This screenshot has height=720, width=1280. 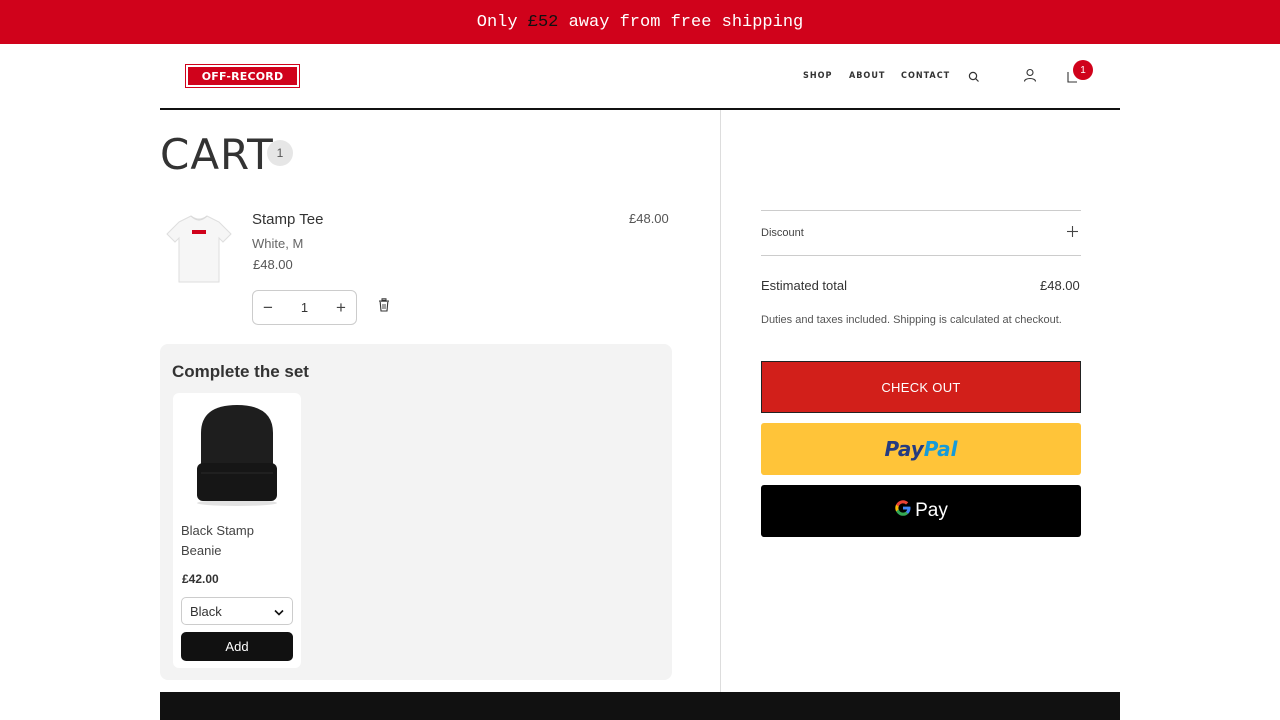 What do you see at coordinates (804, 285) in the screenshot?
I see `estimated-total-label: Estimated total` at bounding box center [804, 285].